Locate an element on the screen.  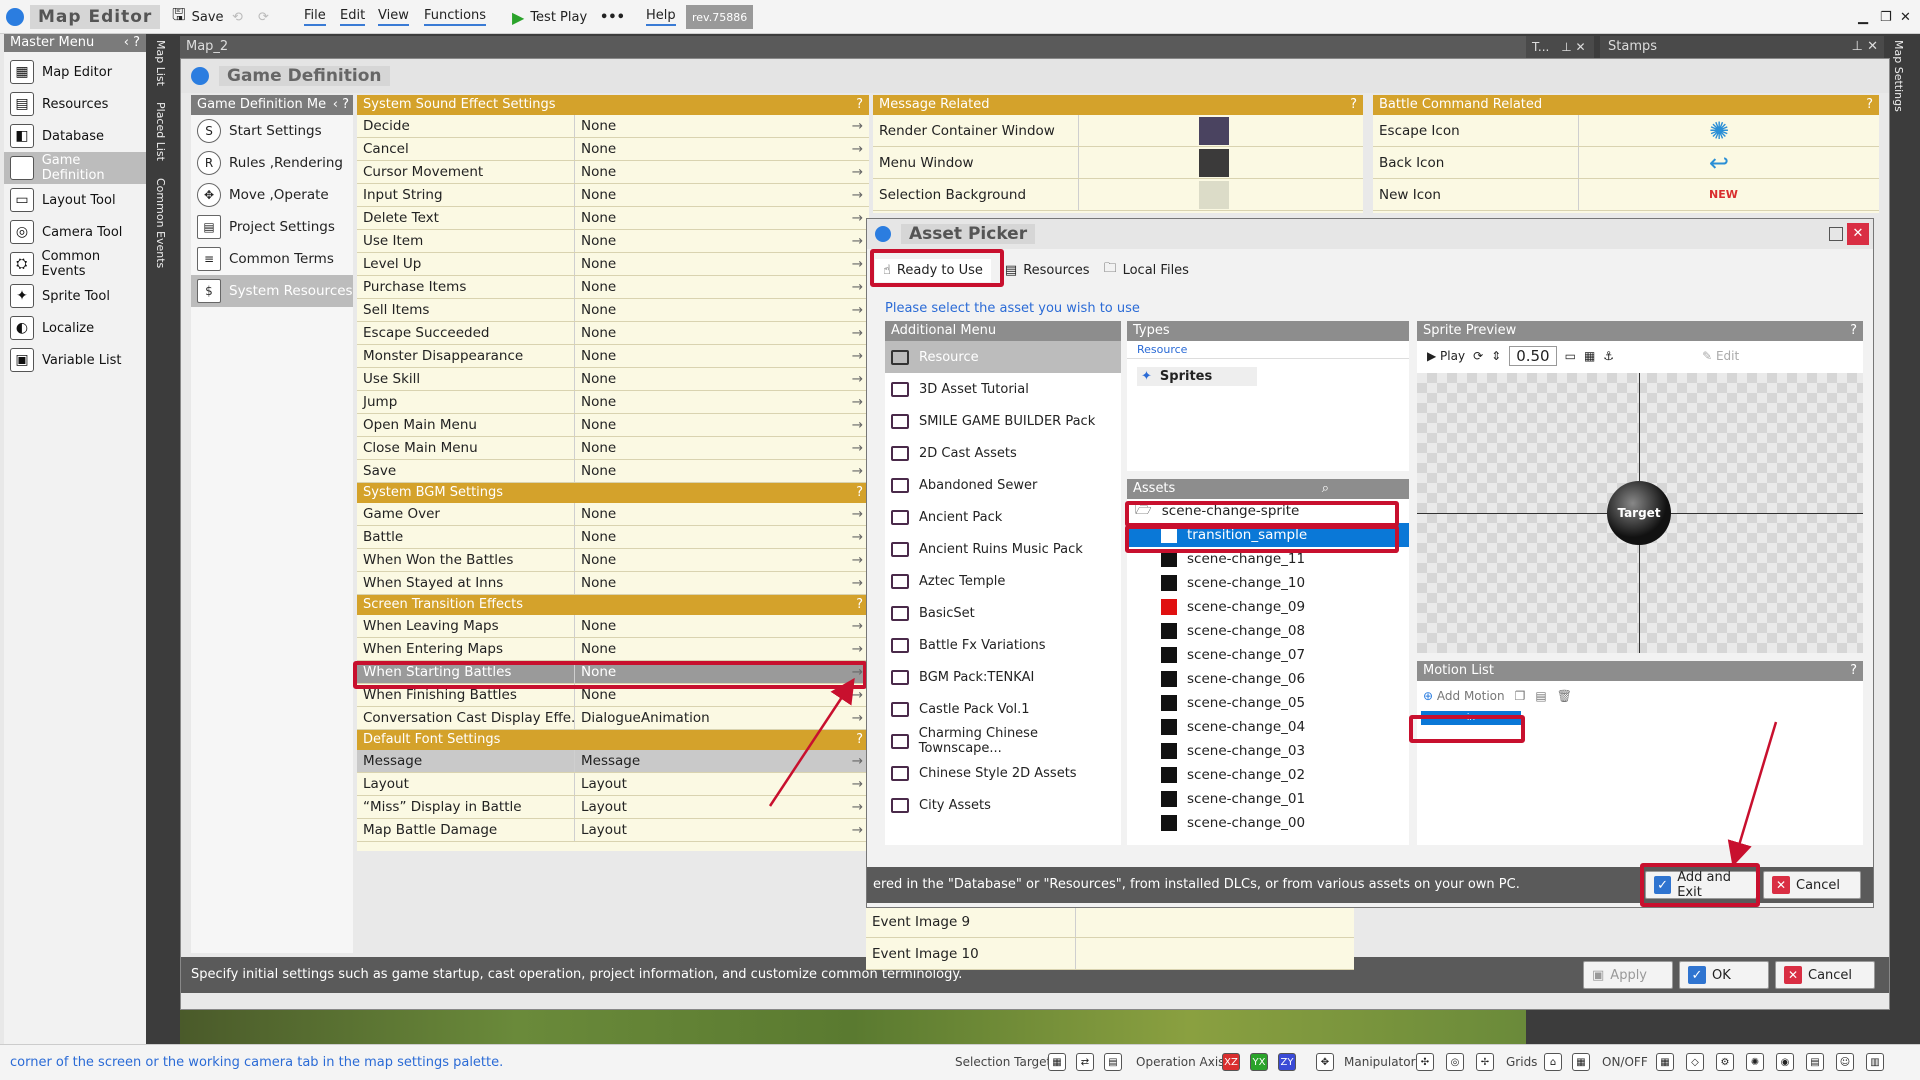
test-play-button: ▶ Test Play is located at coordinates (549, 17).